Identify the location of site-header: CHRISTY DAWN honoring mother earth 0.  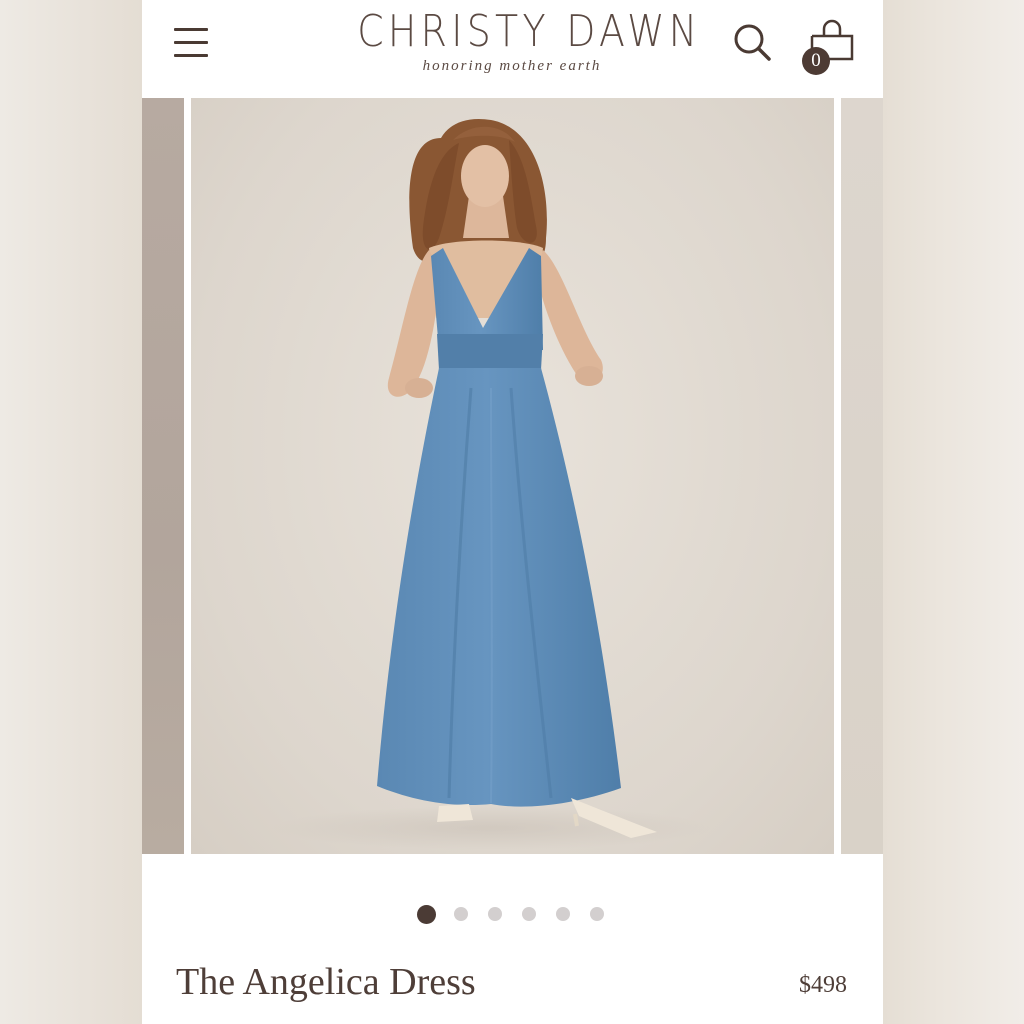
(512, 49).